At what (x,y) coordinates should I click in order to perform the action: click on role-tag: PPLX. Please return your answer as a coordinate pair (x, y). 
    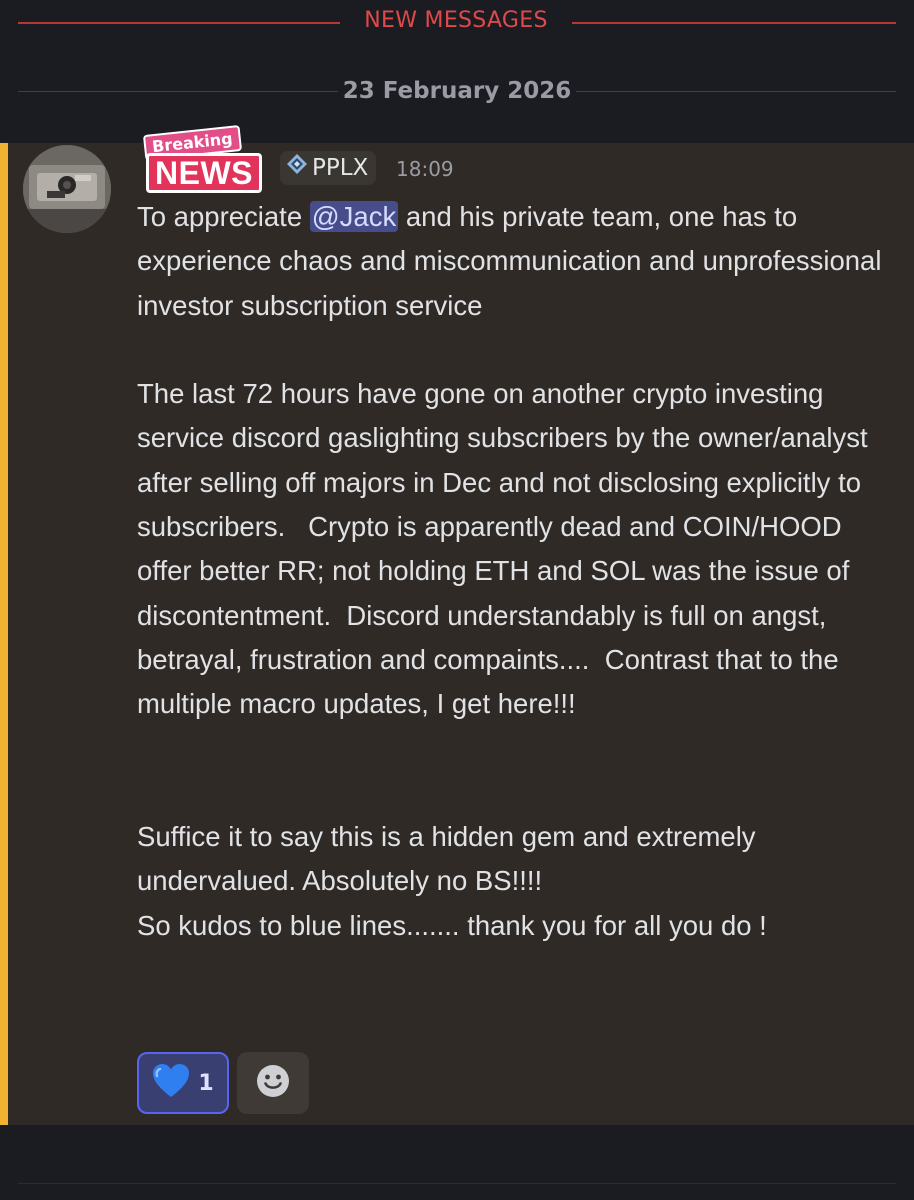
    Looking at the image, I should click on (328, 168).